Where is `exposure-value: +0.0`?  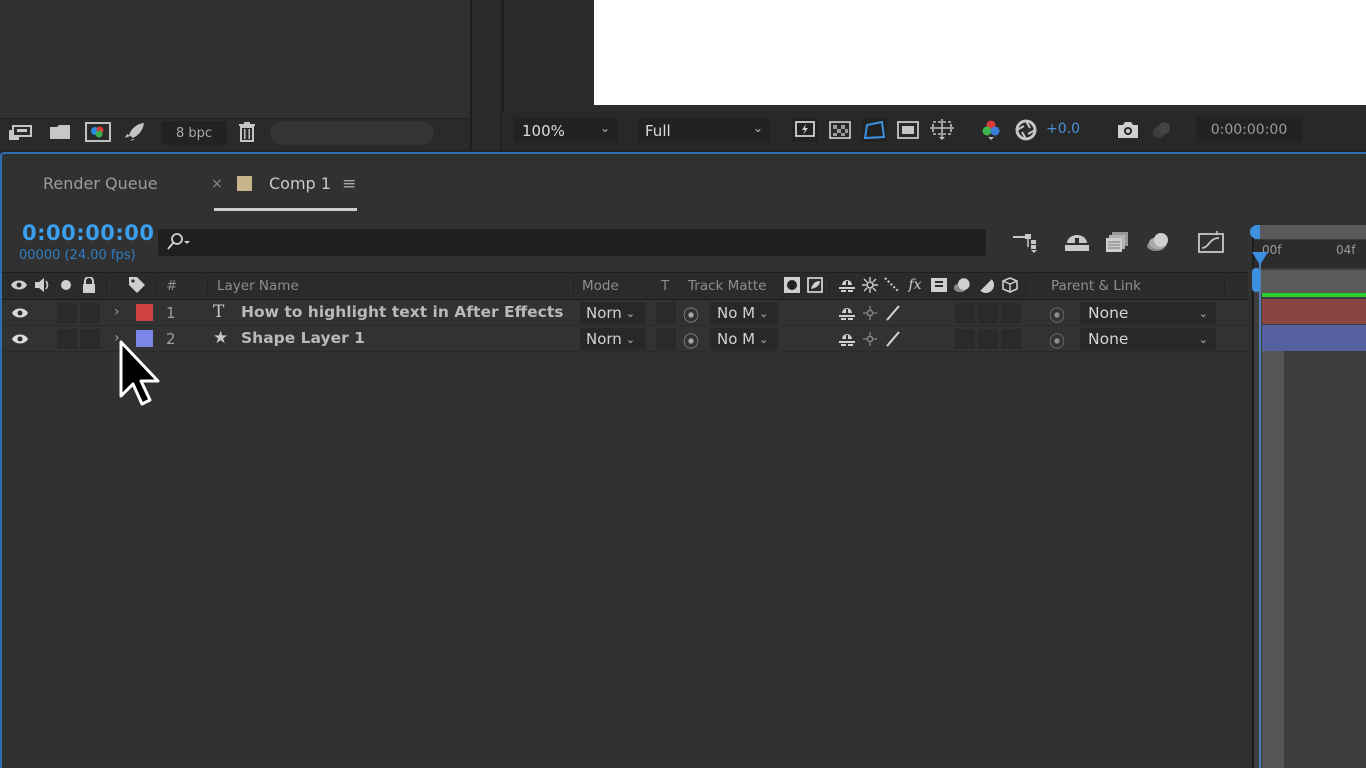 exposure-value: +0.0 is located at coordinates (1063, 129).